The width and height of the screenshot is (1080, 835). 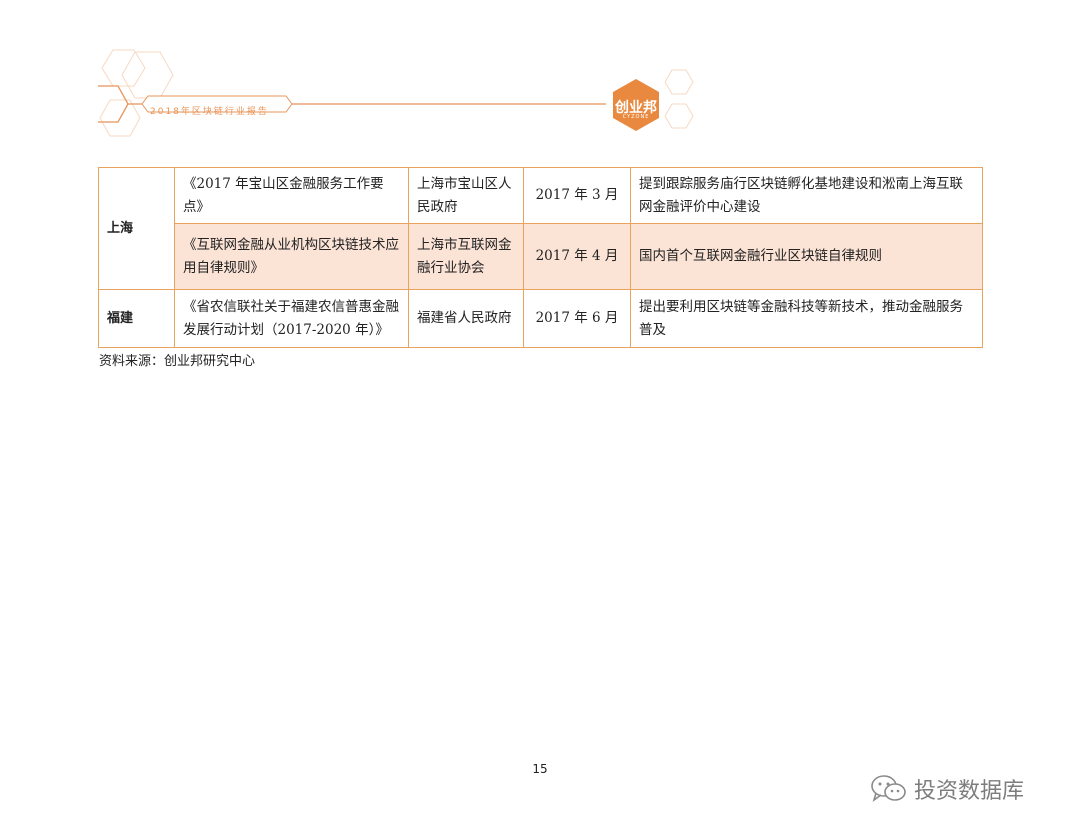 What do you see at coordinates (177, 361) in the screenshot?
I see `source-note: 资料来源：创业邦研究中心` at bounding box center [177, 361].